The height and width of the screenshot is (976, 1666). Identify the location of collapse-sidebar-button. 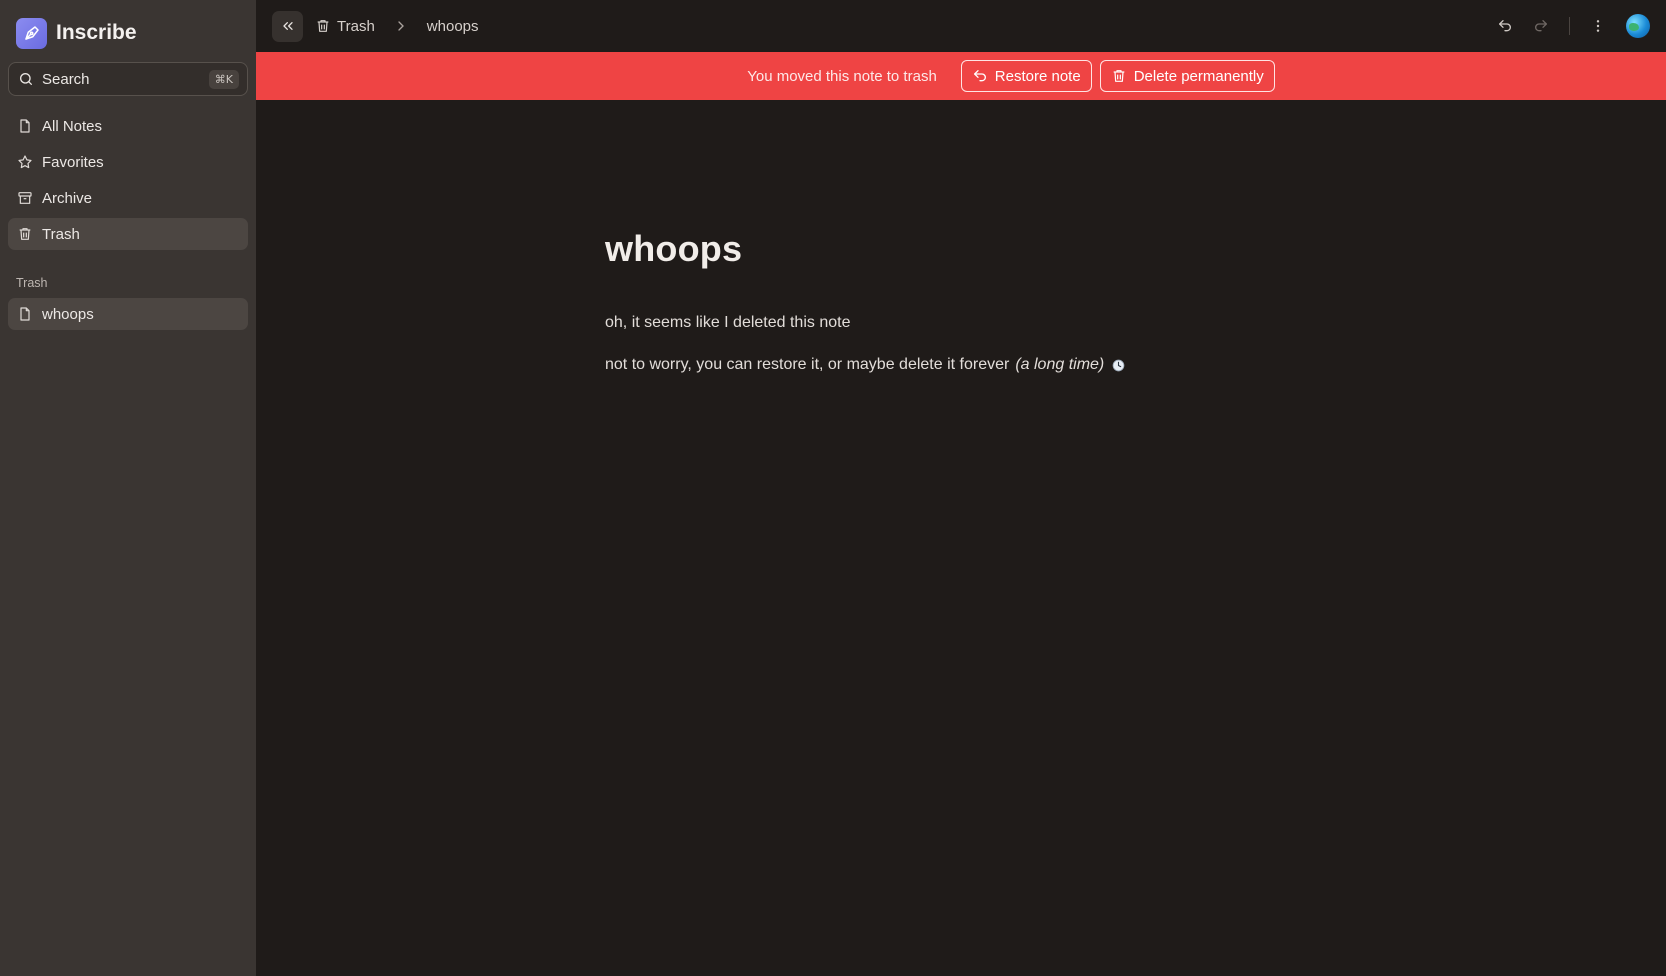
(287, 26).